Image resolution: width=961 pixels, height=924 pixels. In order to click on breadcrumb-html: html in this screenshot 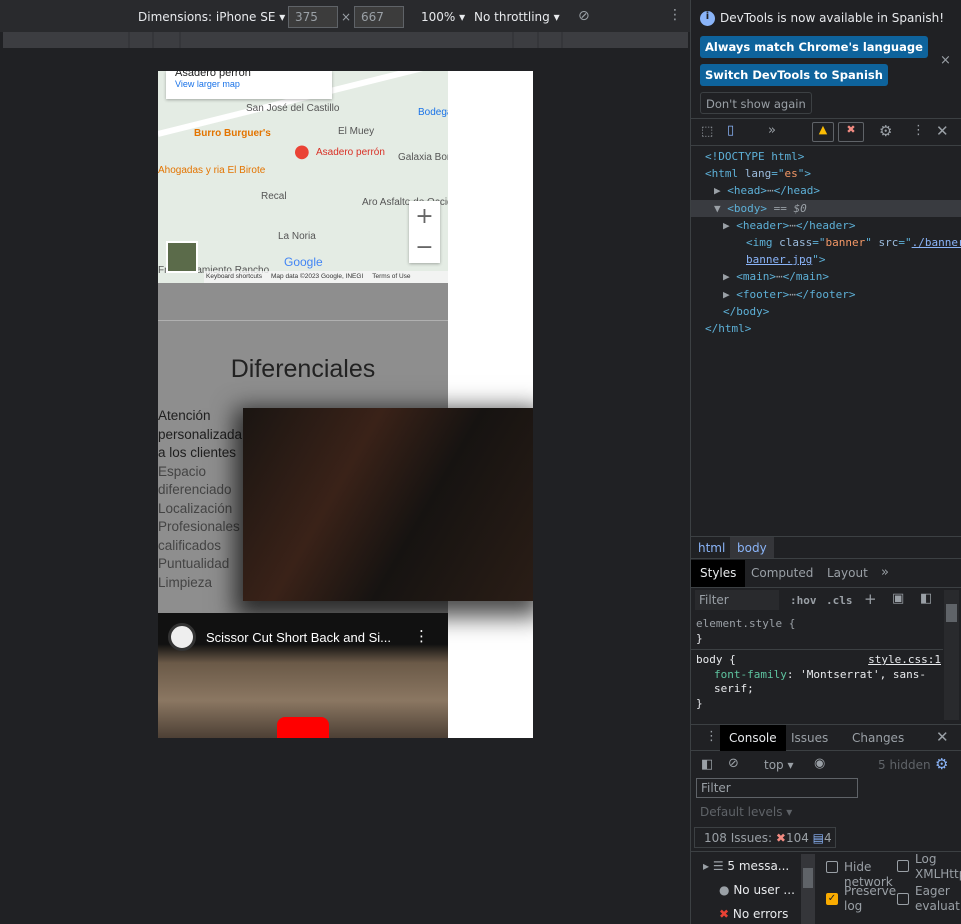, I will do `click(711, 548)`.